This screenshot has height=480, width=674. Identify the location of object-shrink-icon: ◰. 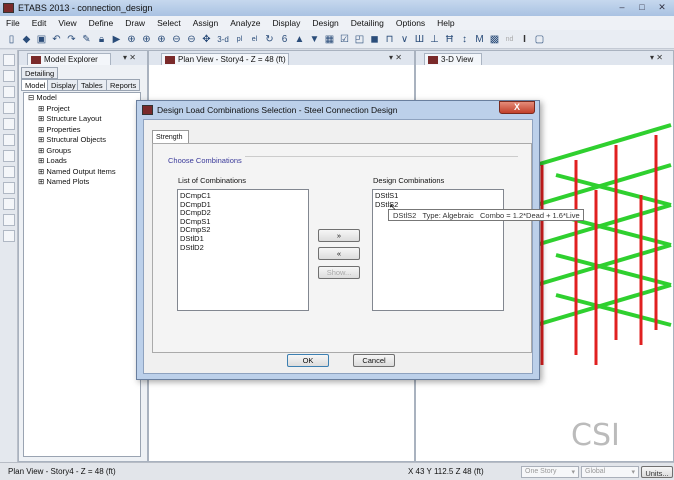
(359, 39).